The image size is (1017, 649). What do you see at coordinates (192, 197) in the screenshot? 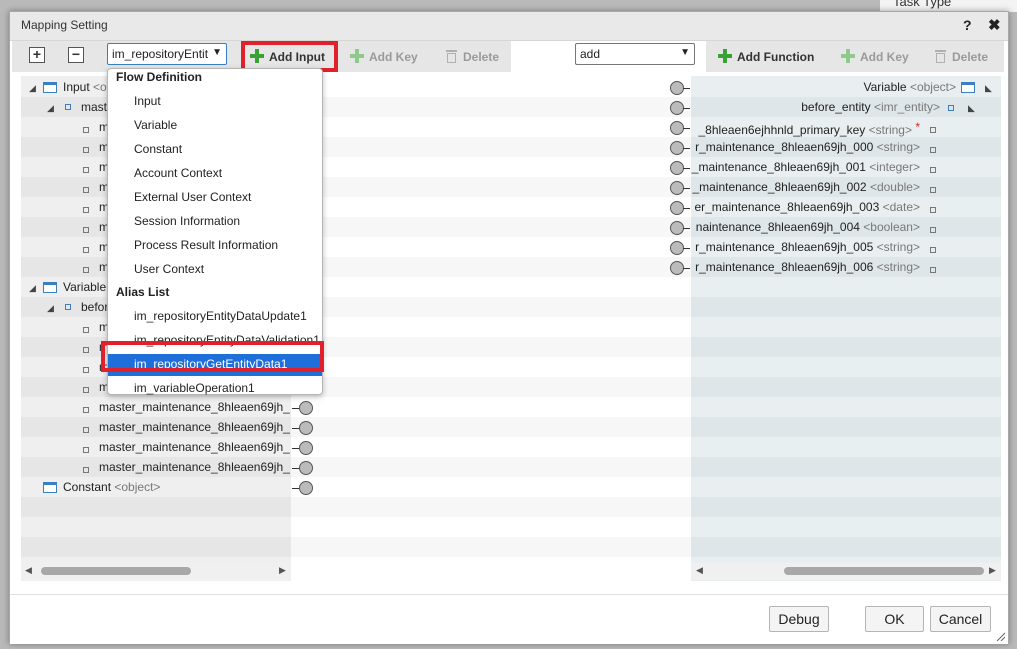
I see `dropdown-option: External User Context` at bounding box center [192, 197].